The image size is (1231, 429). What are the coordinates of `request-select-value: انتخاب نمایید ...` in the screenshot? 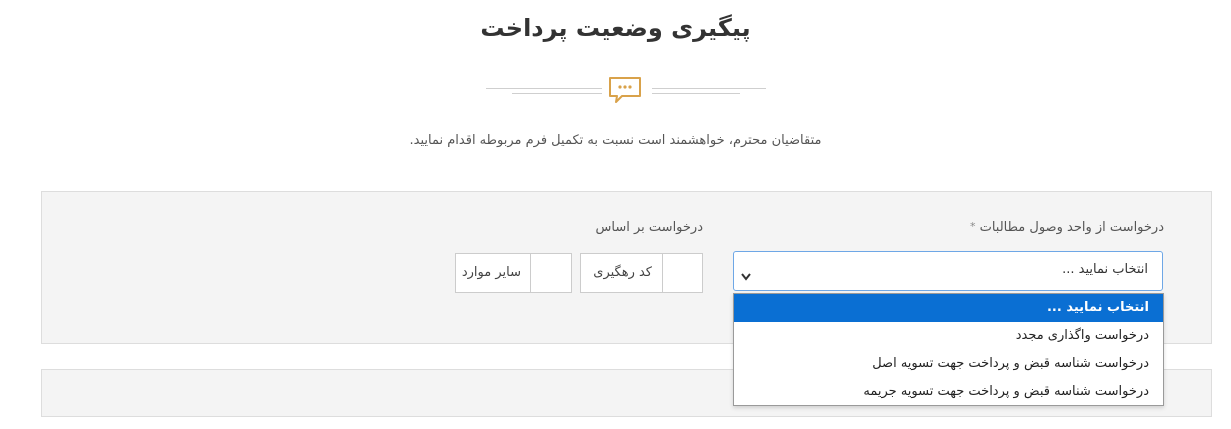 It's located at (1105, 269).